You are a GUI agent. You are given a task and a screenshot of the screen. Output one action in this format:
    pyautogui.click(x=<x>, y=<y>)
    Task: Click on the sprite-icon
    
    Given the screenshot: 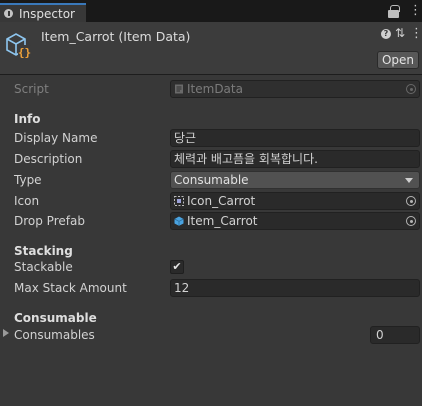 What is the action you would take?
    pyautogui.click(x=179, y=201)
    